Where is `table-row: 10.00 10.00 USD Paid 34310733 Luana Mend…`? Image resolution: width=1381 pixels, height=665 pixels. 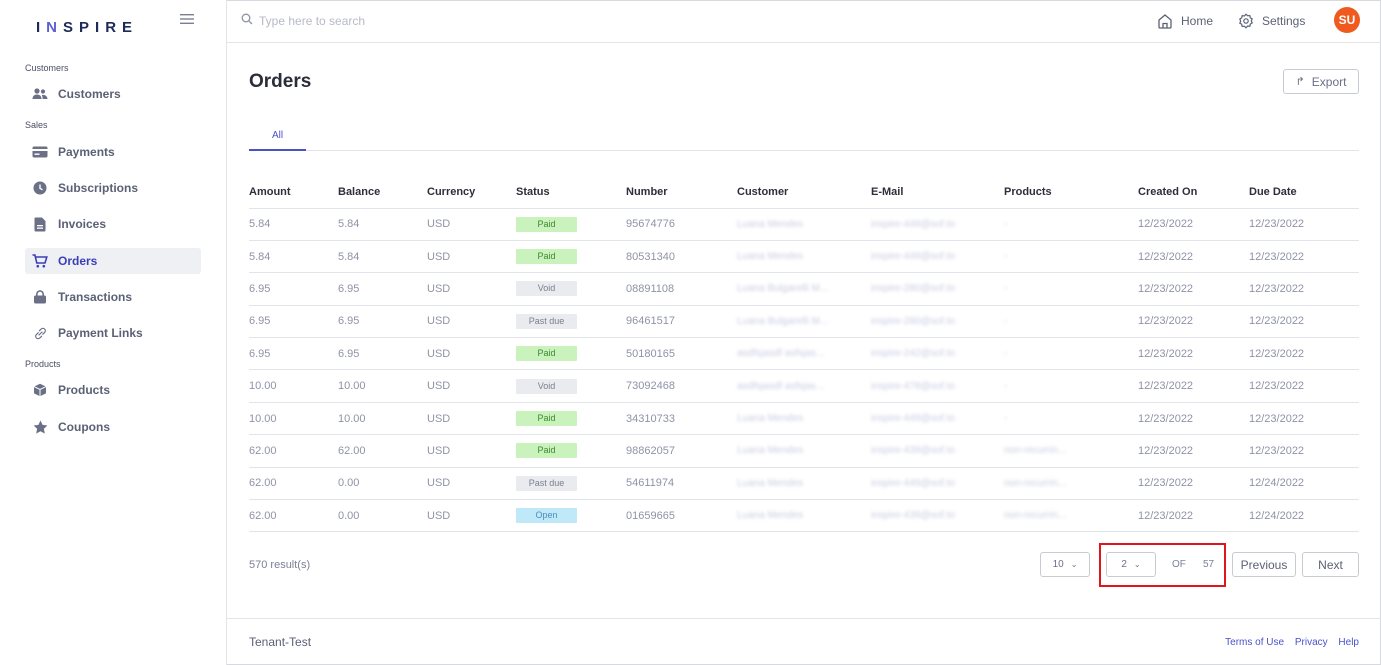 table-row: 10.00 10.00 USD Paid 34310733 Luana Mend… is located at coordinates (804, 419).